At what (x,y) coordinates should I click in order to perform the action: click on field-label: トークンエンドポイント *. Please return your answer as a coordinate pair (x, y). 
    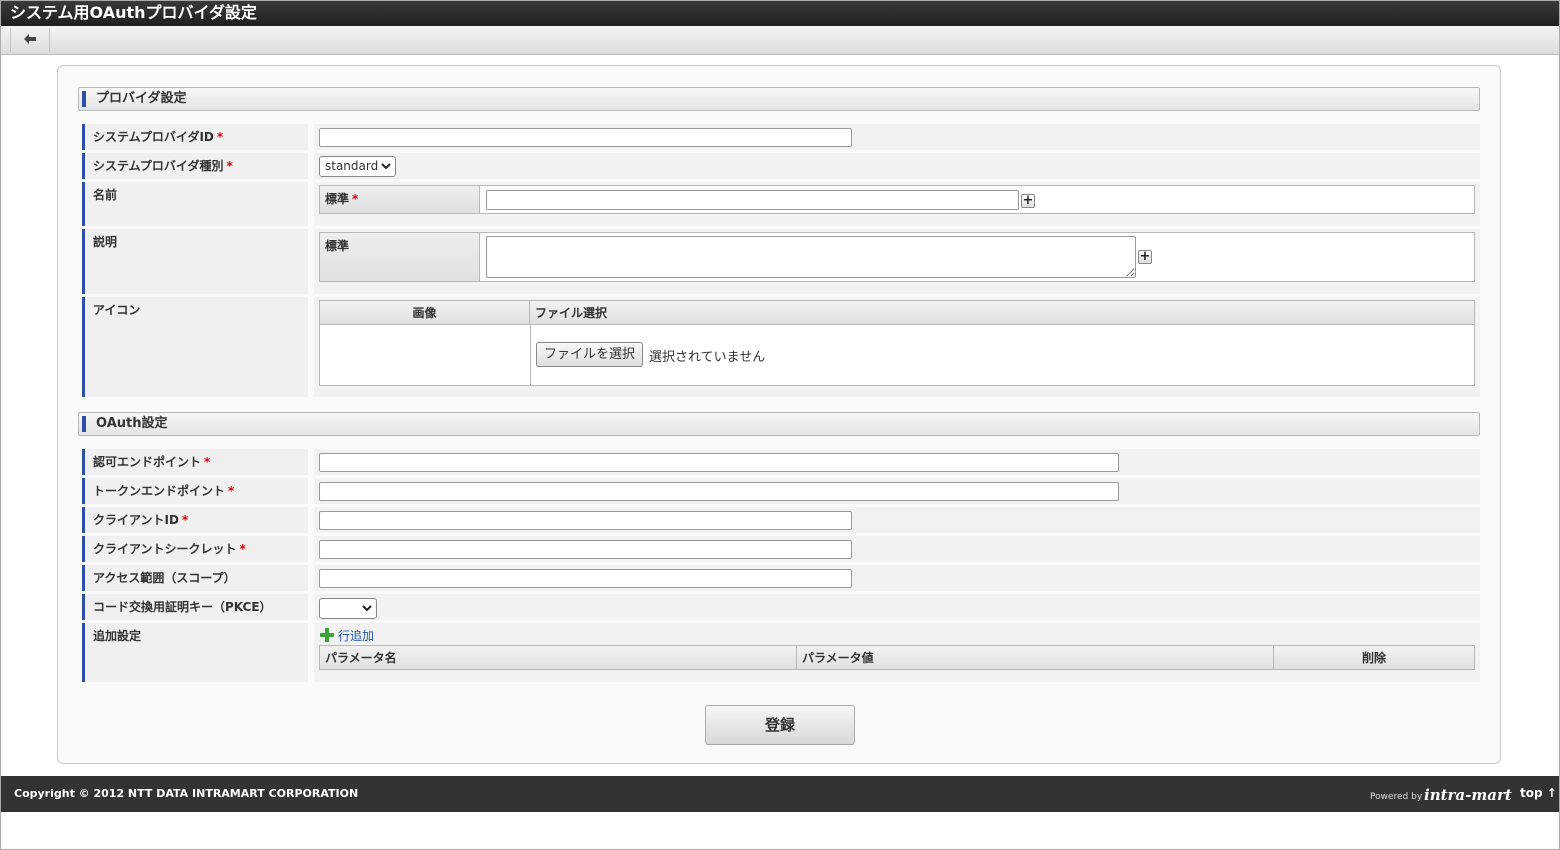
    Looking at the image, I should click on (195, 491).